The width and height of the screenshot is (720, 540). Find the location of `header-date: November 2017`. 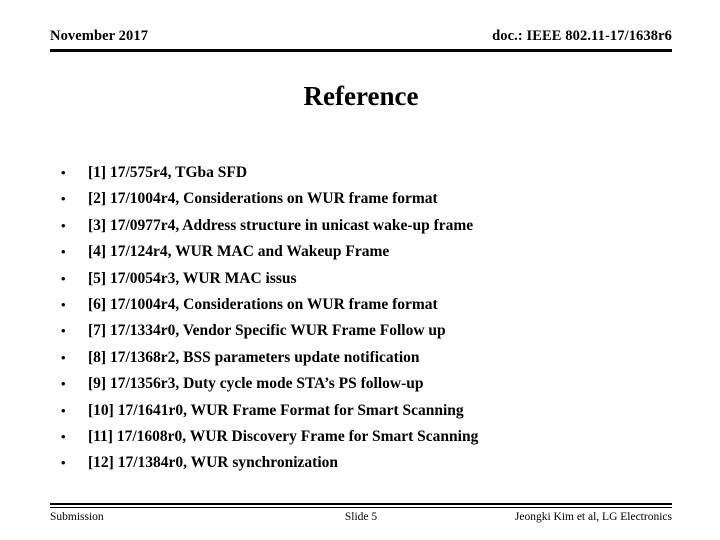

header-date: November 2017 is located at coordinates (99, 36).